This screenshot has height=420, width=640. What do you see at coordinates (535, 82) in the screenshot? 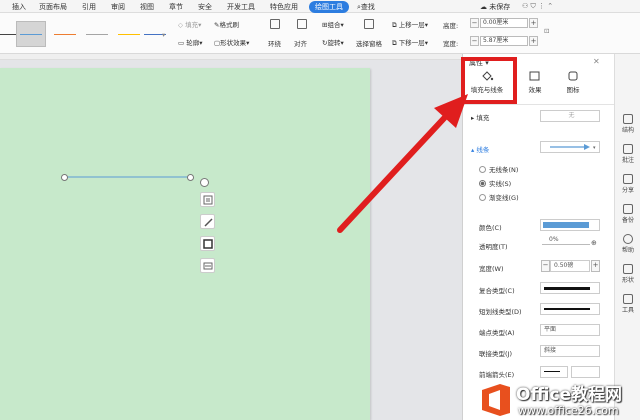
I see `tab-effects: 效果` at bounding box center [535, 82].